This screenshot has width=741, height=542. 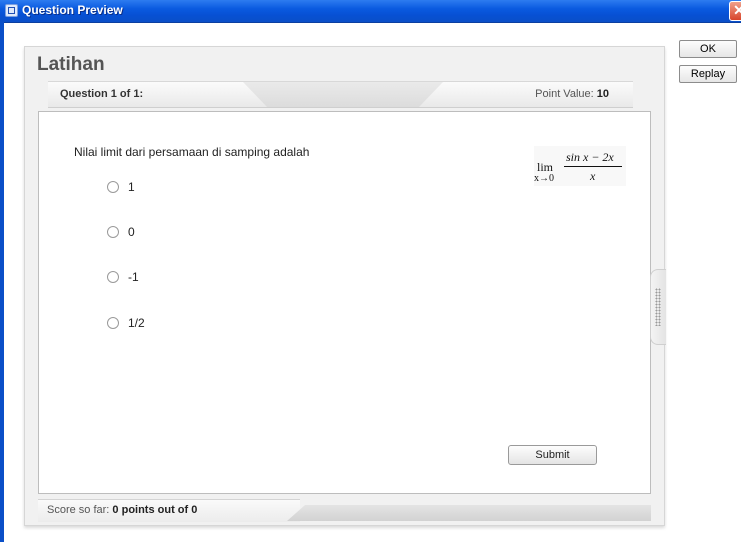 I want to click on option-label: 1/2, so click(x=136, y=323).